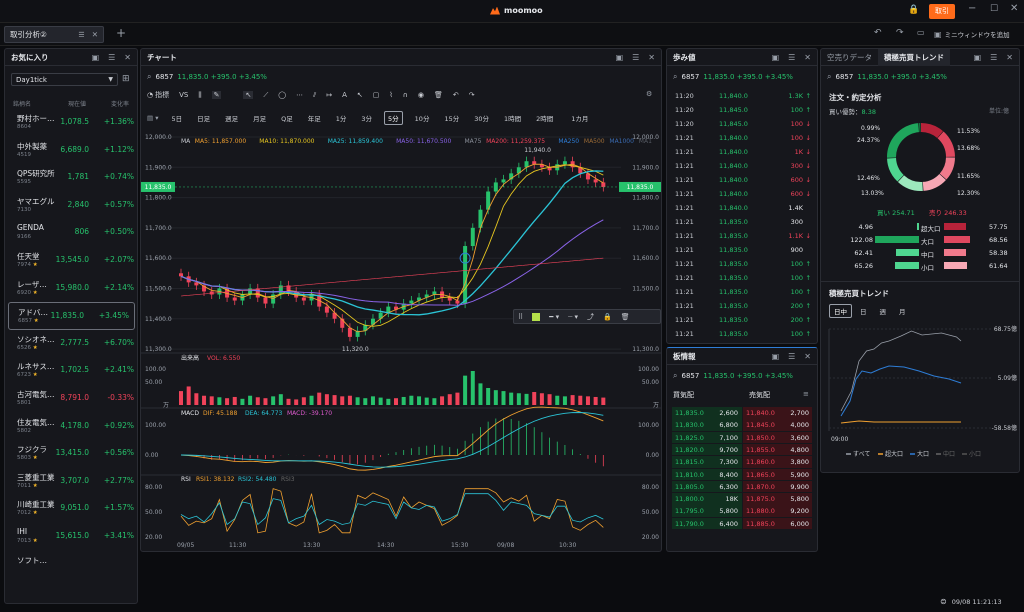 Image resolution: width=1024 pixels, height=612 pixels. Describe the element at coordinates (71, 123) in the screenshot. I see `watchlist-row: 野村ホー… 8604 1,078.5 +1.36%` at that location.